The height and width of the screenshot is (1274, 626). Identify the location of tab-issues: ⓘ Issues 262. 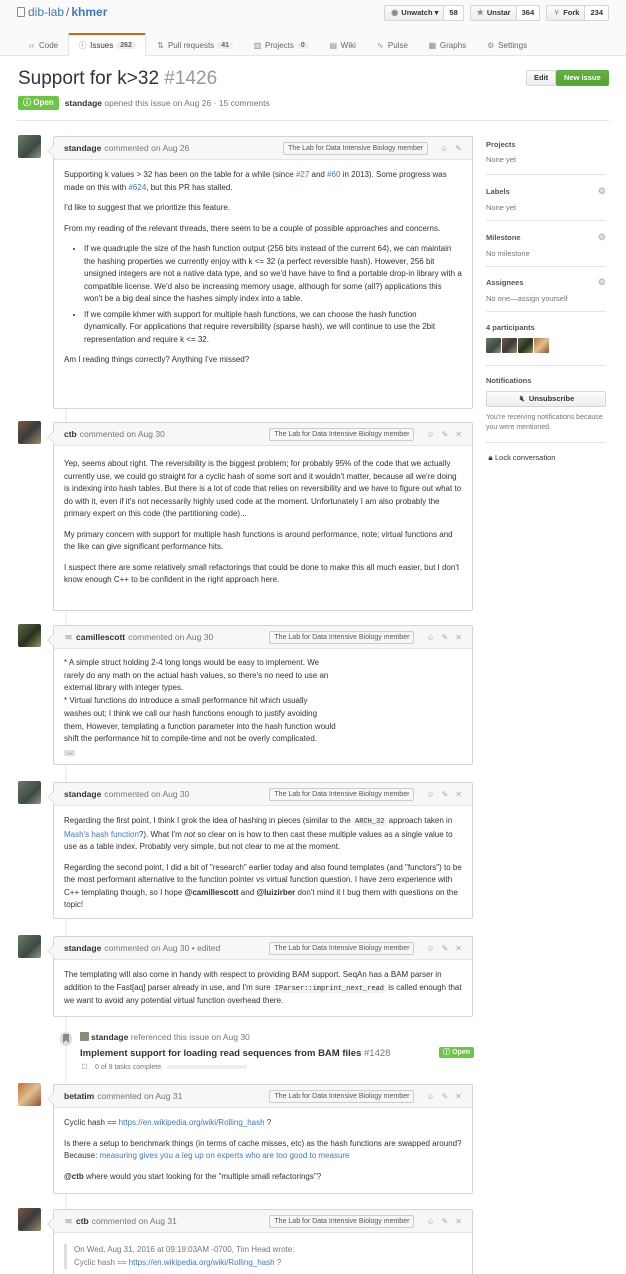
(107, 45).